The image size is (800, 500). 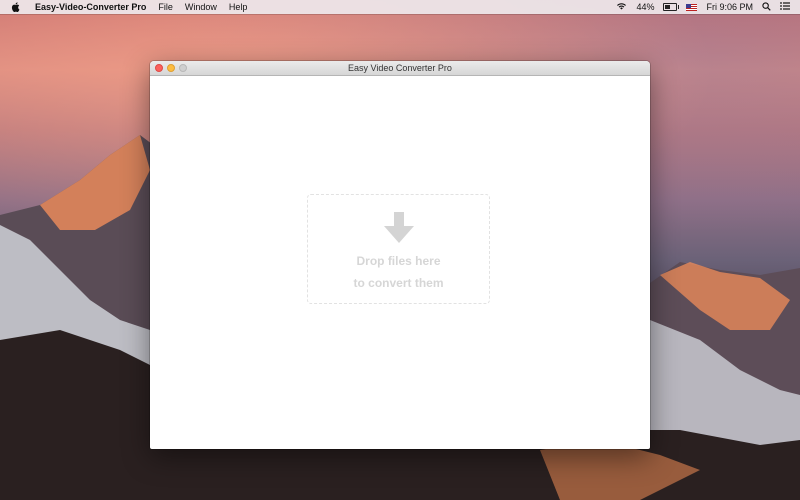 What do you see at coordinates (183, 68) in the screenshot?
I see `zoom-button` at bounding box center [183, 68].